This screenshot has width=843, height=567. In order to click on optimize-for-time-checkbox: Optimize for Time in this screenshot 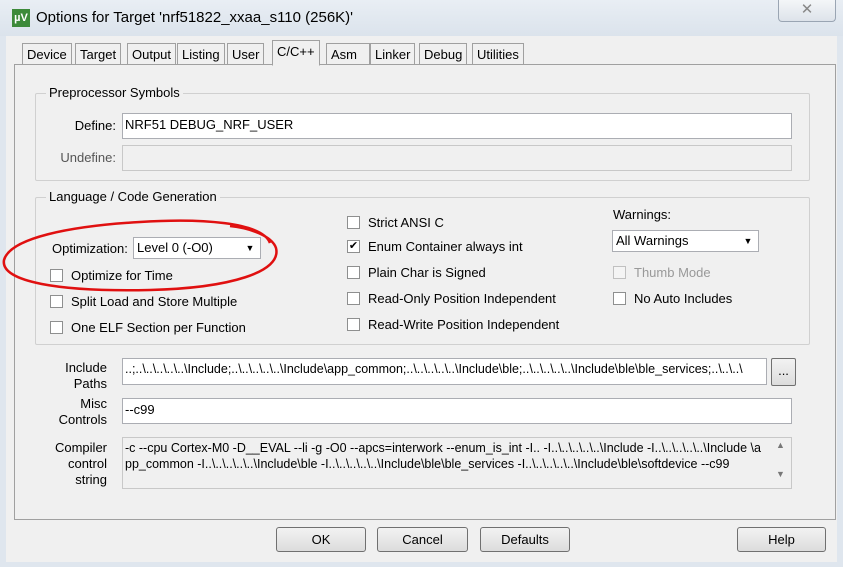, I will do `click(111, 275)`.